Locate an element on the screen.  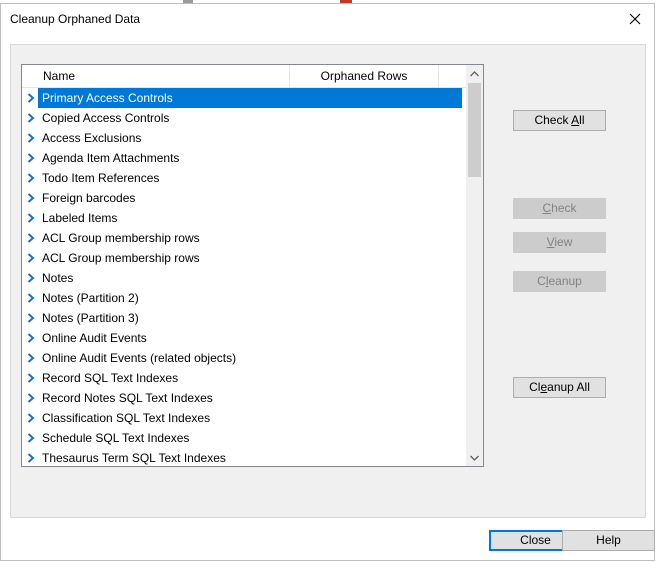
close-icon is located at coordinates (635, 19).